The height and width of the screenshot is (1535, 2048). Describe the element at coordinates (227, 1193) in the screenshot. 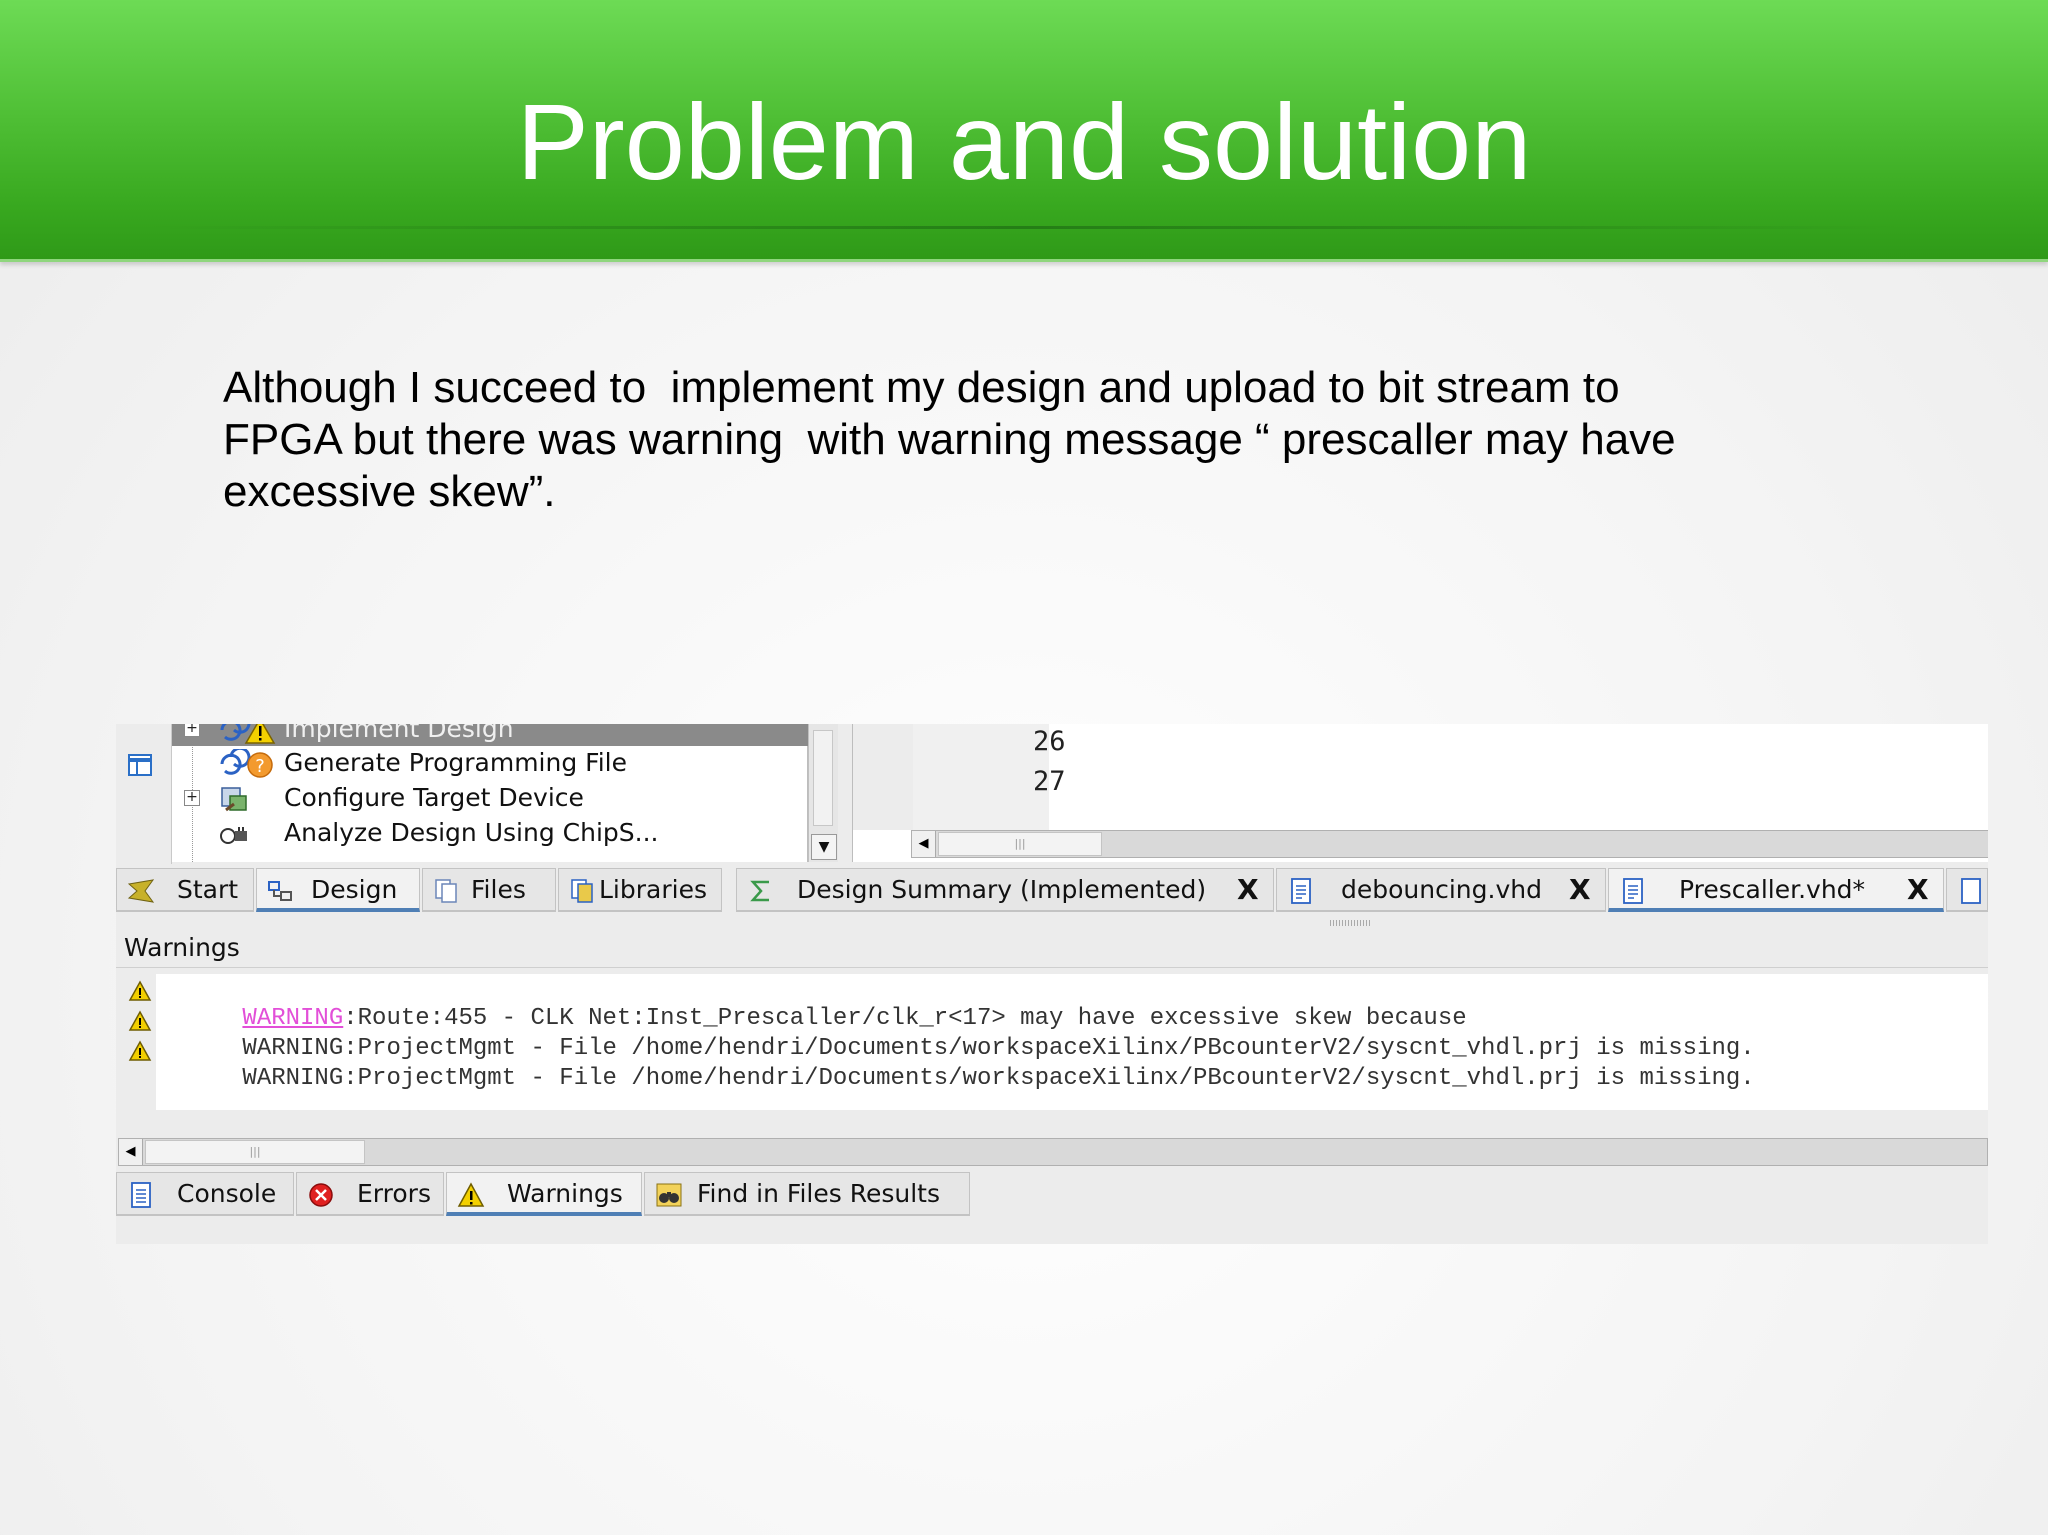

I see `tab-label: Console` at that location.